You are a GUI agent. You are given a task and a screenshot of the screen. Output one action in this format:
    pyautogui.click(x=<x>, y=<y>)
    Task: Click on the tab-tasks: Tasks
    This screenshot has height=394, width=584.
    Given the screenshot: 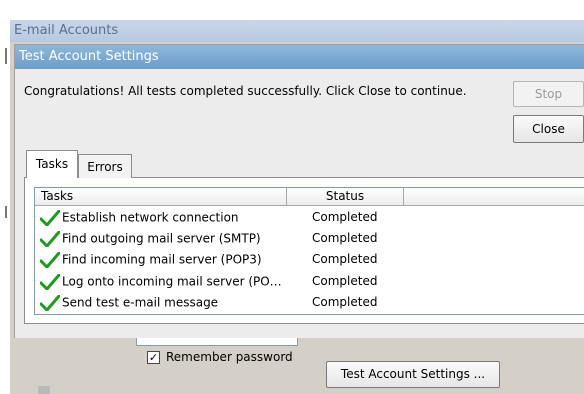 What is the action you would take?
    pyautogui.click(x=52, y=164)
    